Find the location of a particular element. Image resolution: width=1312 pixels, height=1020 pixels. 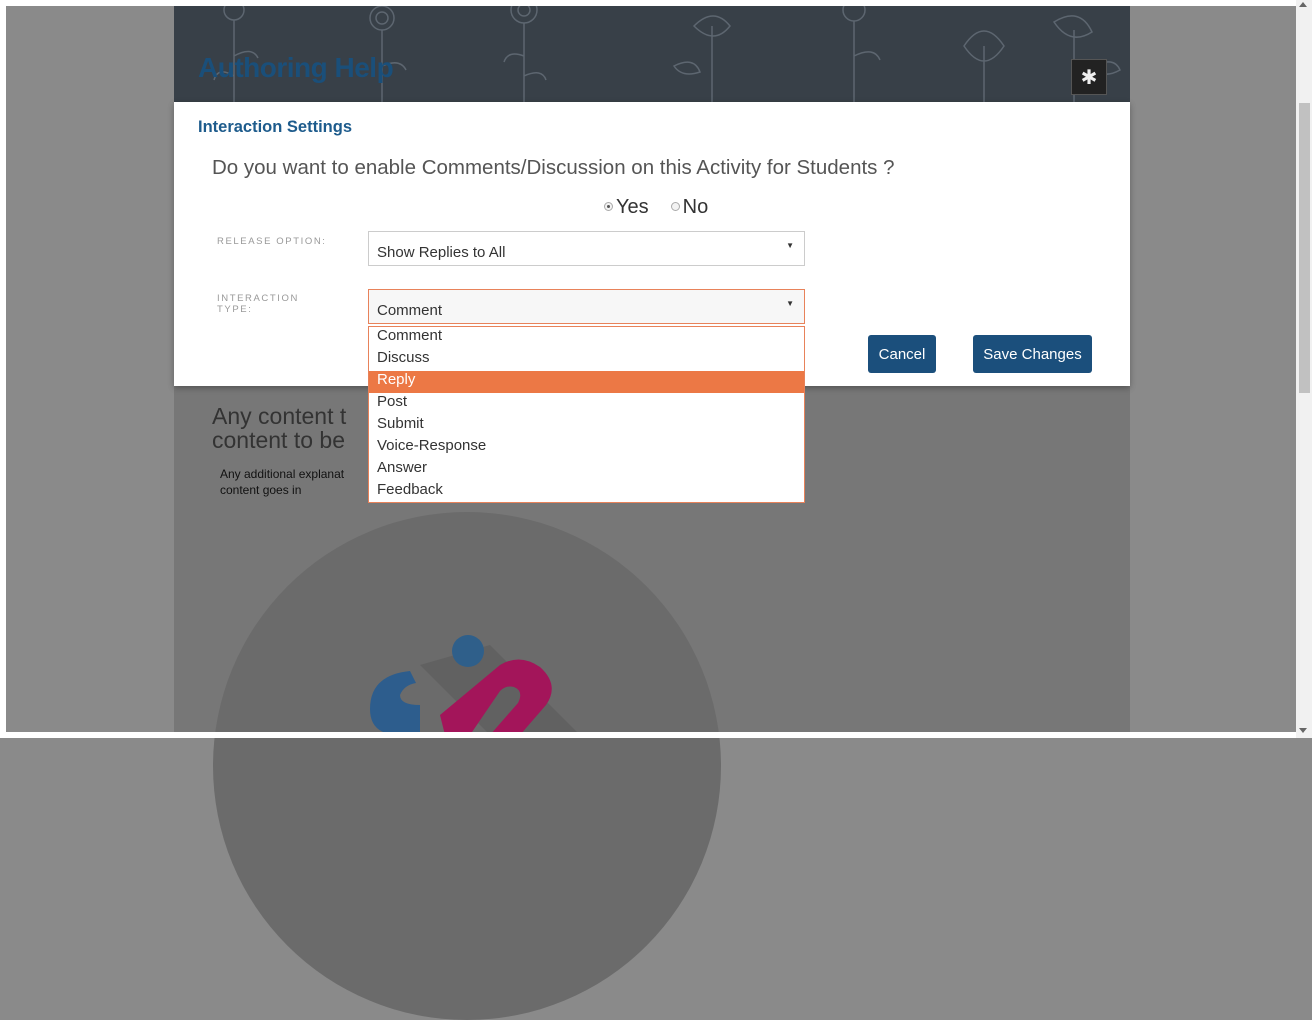

option-feedback: Feedback is located at coordinates (586, 492).